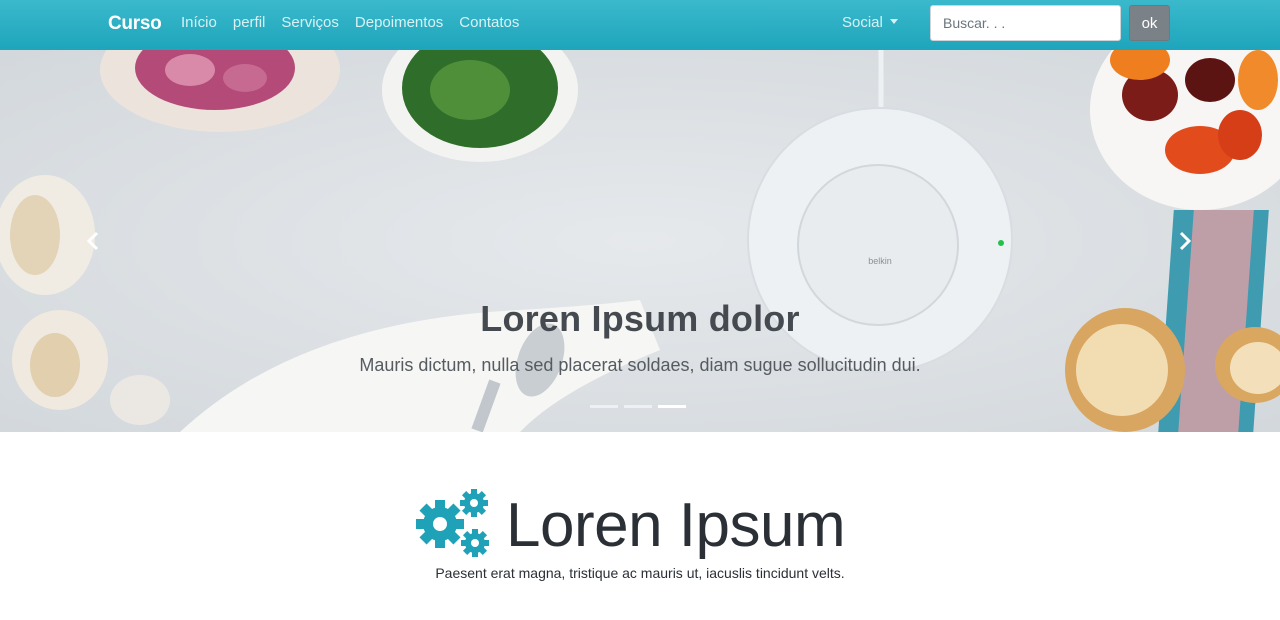 This screenshot has width=1280, height=620. Describe the element at coordinates (1025, 23) in the screenshot. I see `search-input` at that location.